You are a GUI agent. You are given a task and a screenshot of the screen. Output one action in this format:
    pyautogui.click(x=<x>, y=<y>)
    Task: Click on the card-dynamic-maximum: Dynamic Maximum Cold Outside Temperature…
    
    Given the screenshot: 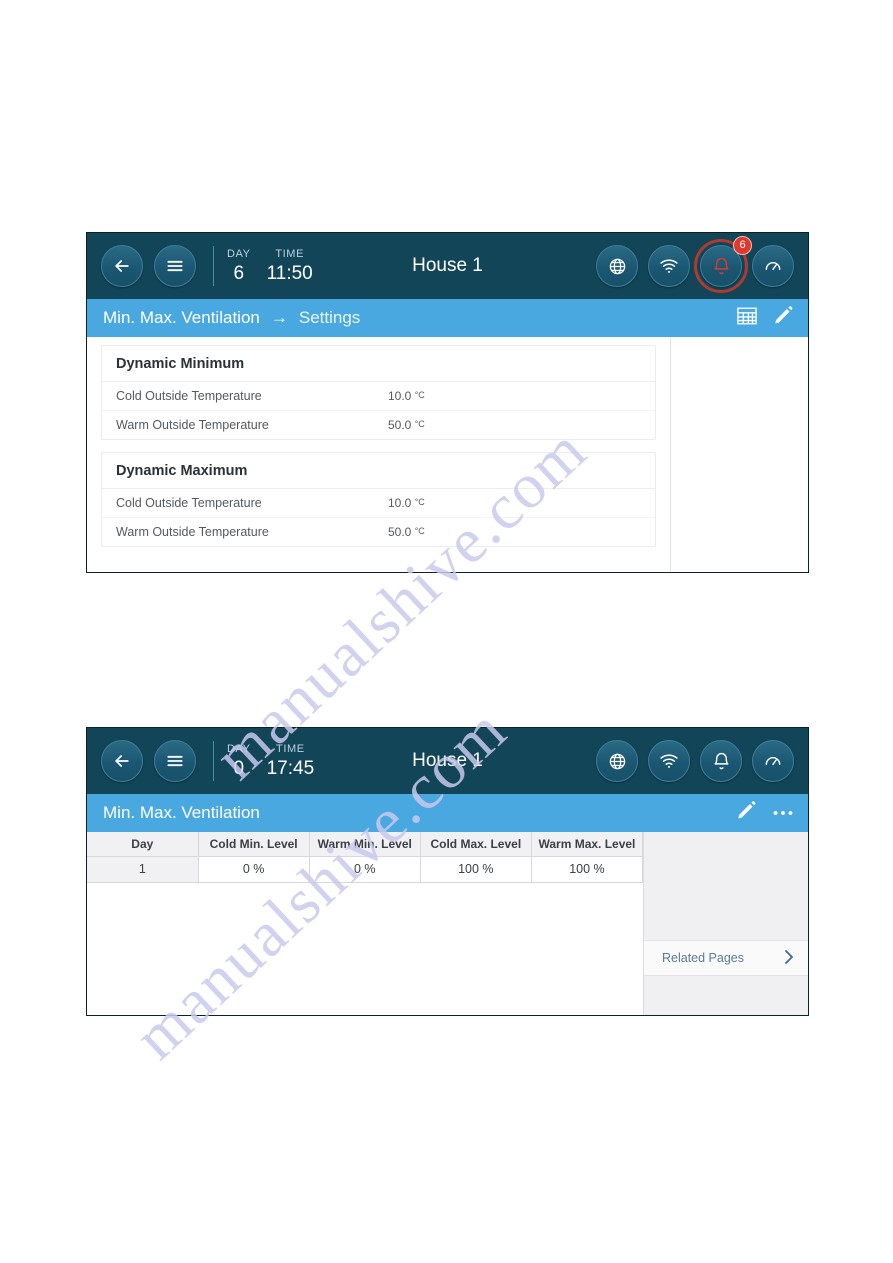 What is the action you would take?
    pyautogui.click(x=378, y=499)
    